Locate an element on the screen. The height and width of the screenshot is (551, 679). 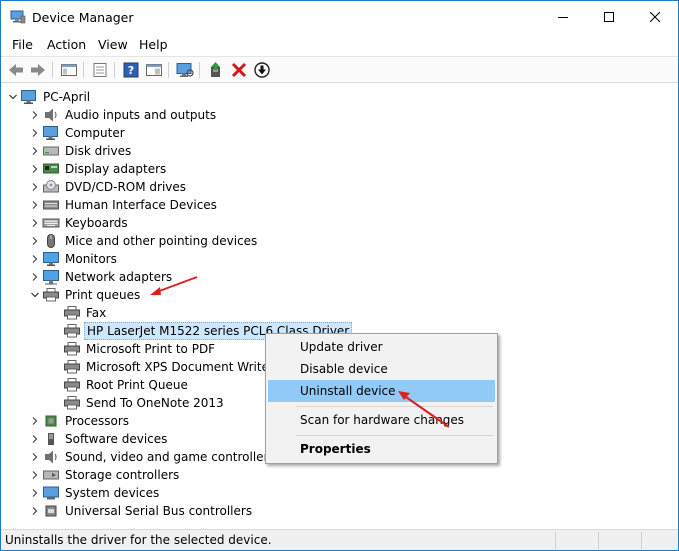
console-tree-button is located at coordinates (69, 70).